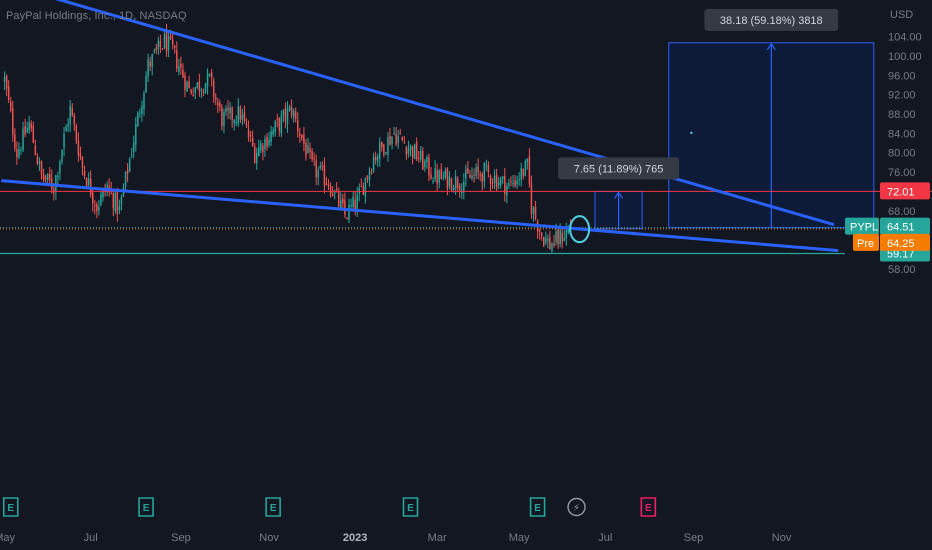 This screenshot has width=932, height=550. I want to click on pre-label: Pre, so click(865, 244).